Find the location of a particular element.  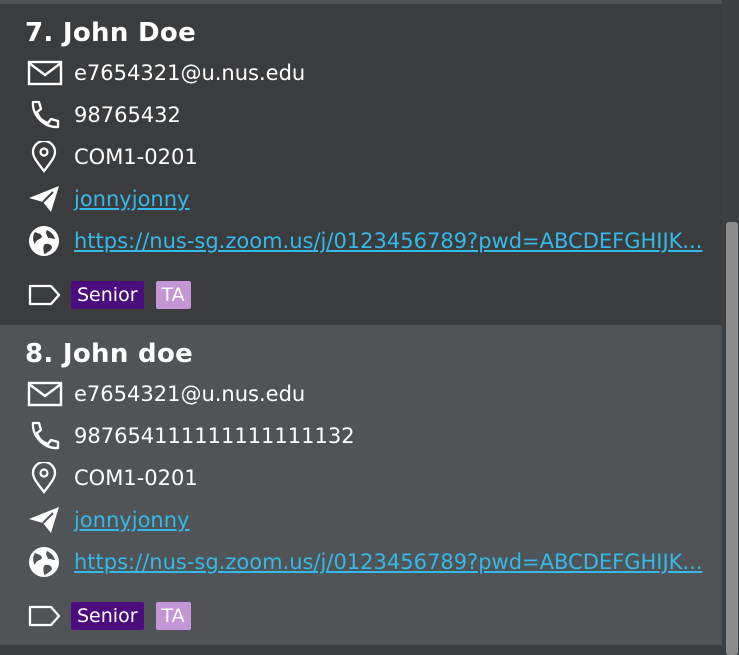

phone-row: 987654111111111111132 is located at coordinates (191, 436).